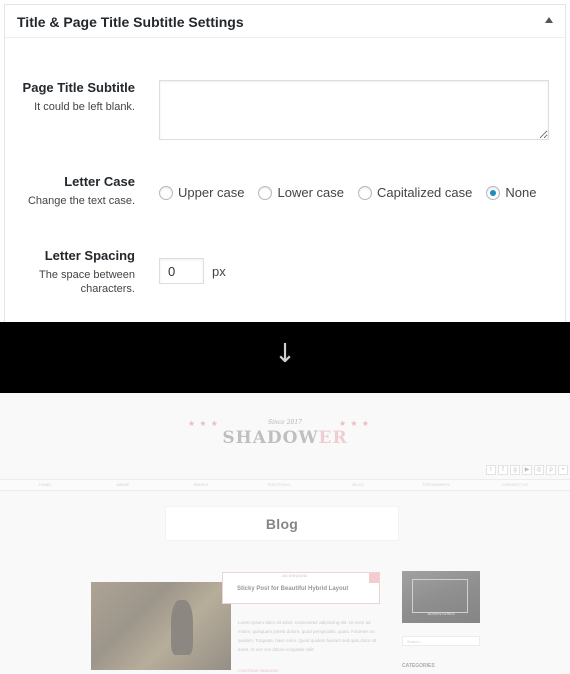 Image resolution: width=570 pixels, height=674 pixels. What do you see at coordinates (270, 438) in the screenshot?
I see `logo-main: SHADOW` at bounding box center [270, 438].